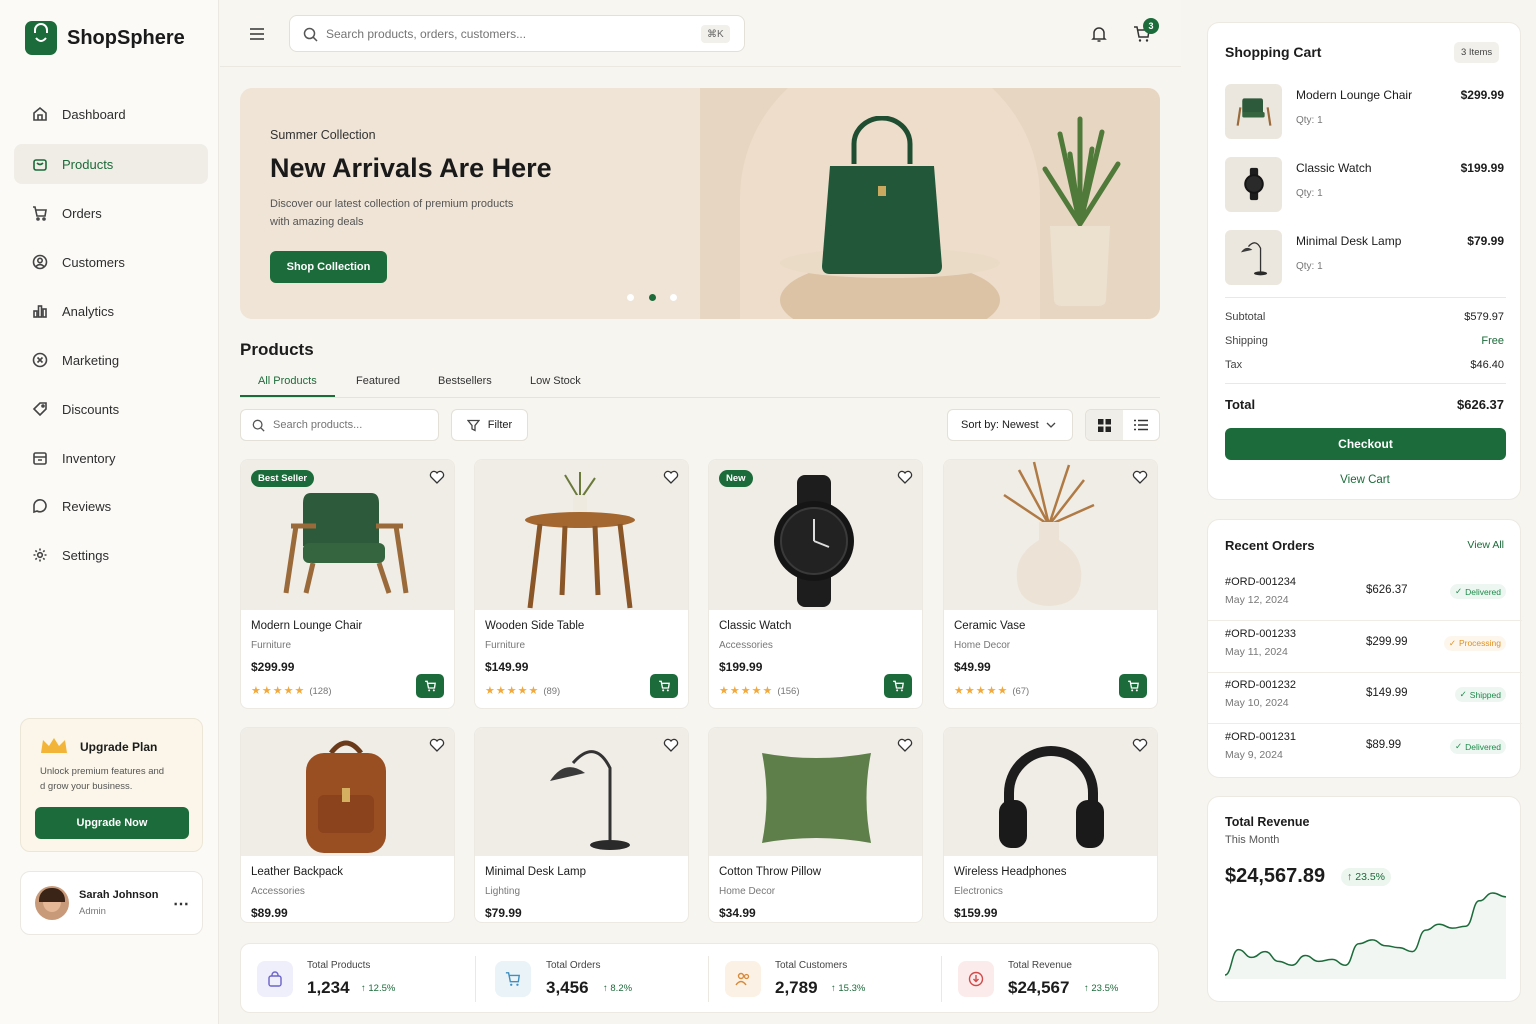 The width and height of the screenshot is (1536, 1024). Describe the element at coordinates (111, 458) in the screenshot. I see `sidebar-item-inventory: Inventory` at that location.